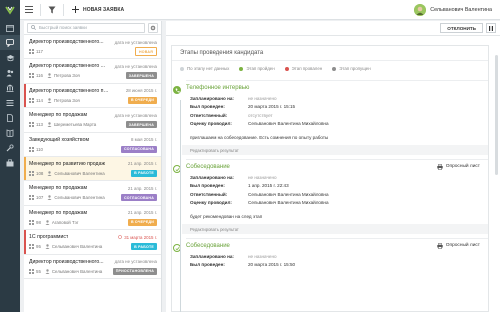 Image resolution: width=500 pixels, height=312 pixels. Describe the element at coordinates (10, 72) in the screenshot. I see `rail-item-people` at that location.